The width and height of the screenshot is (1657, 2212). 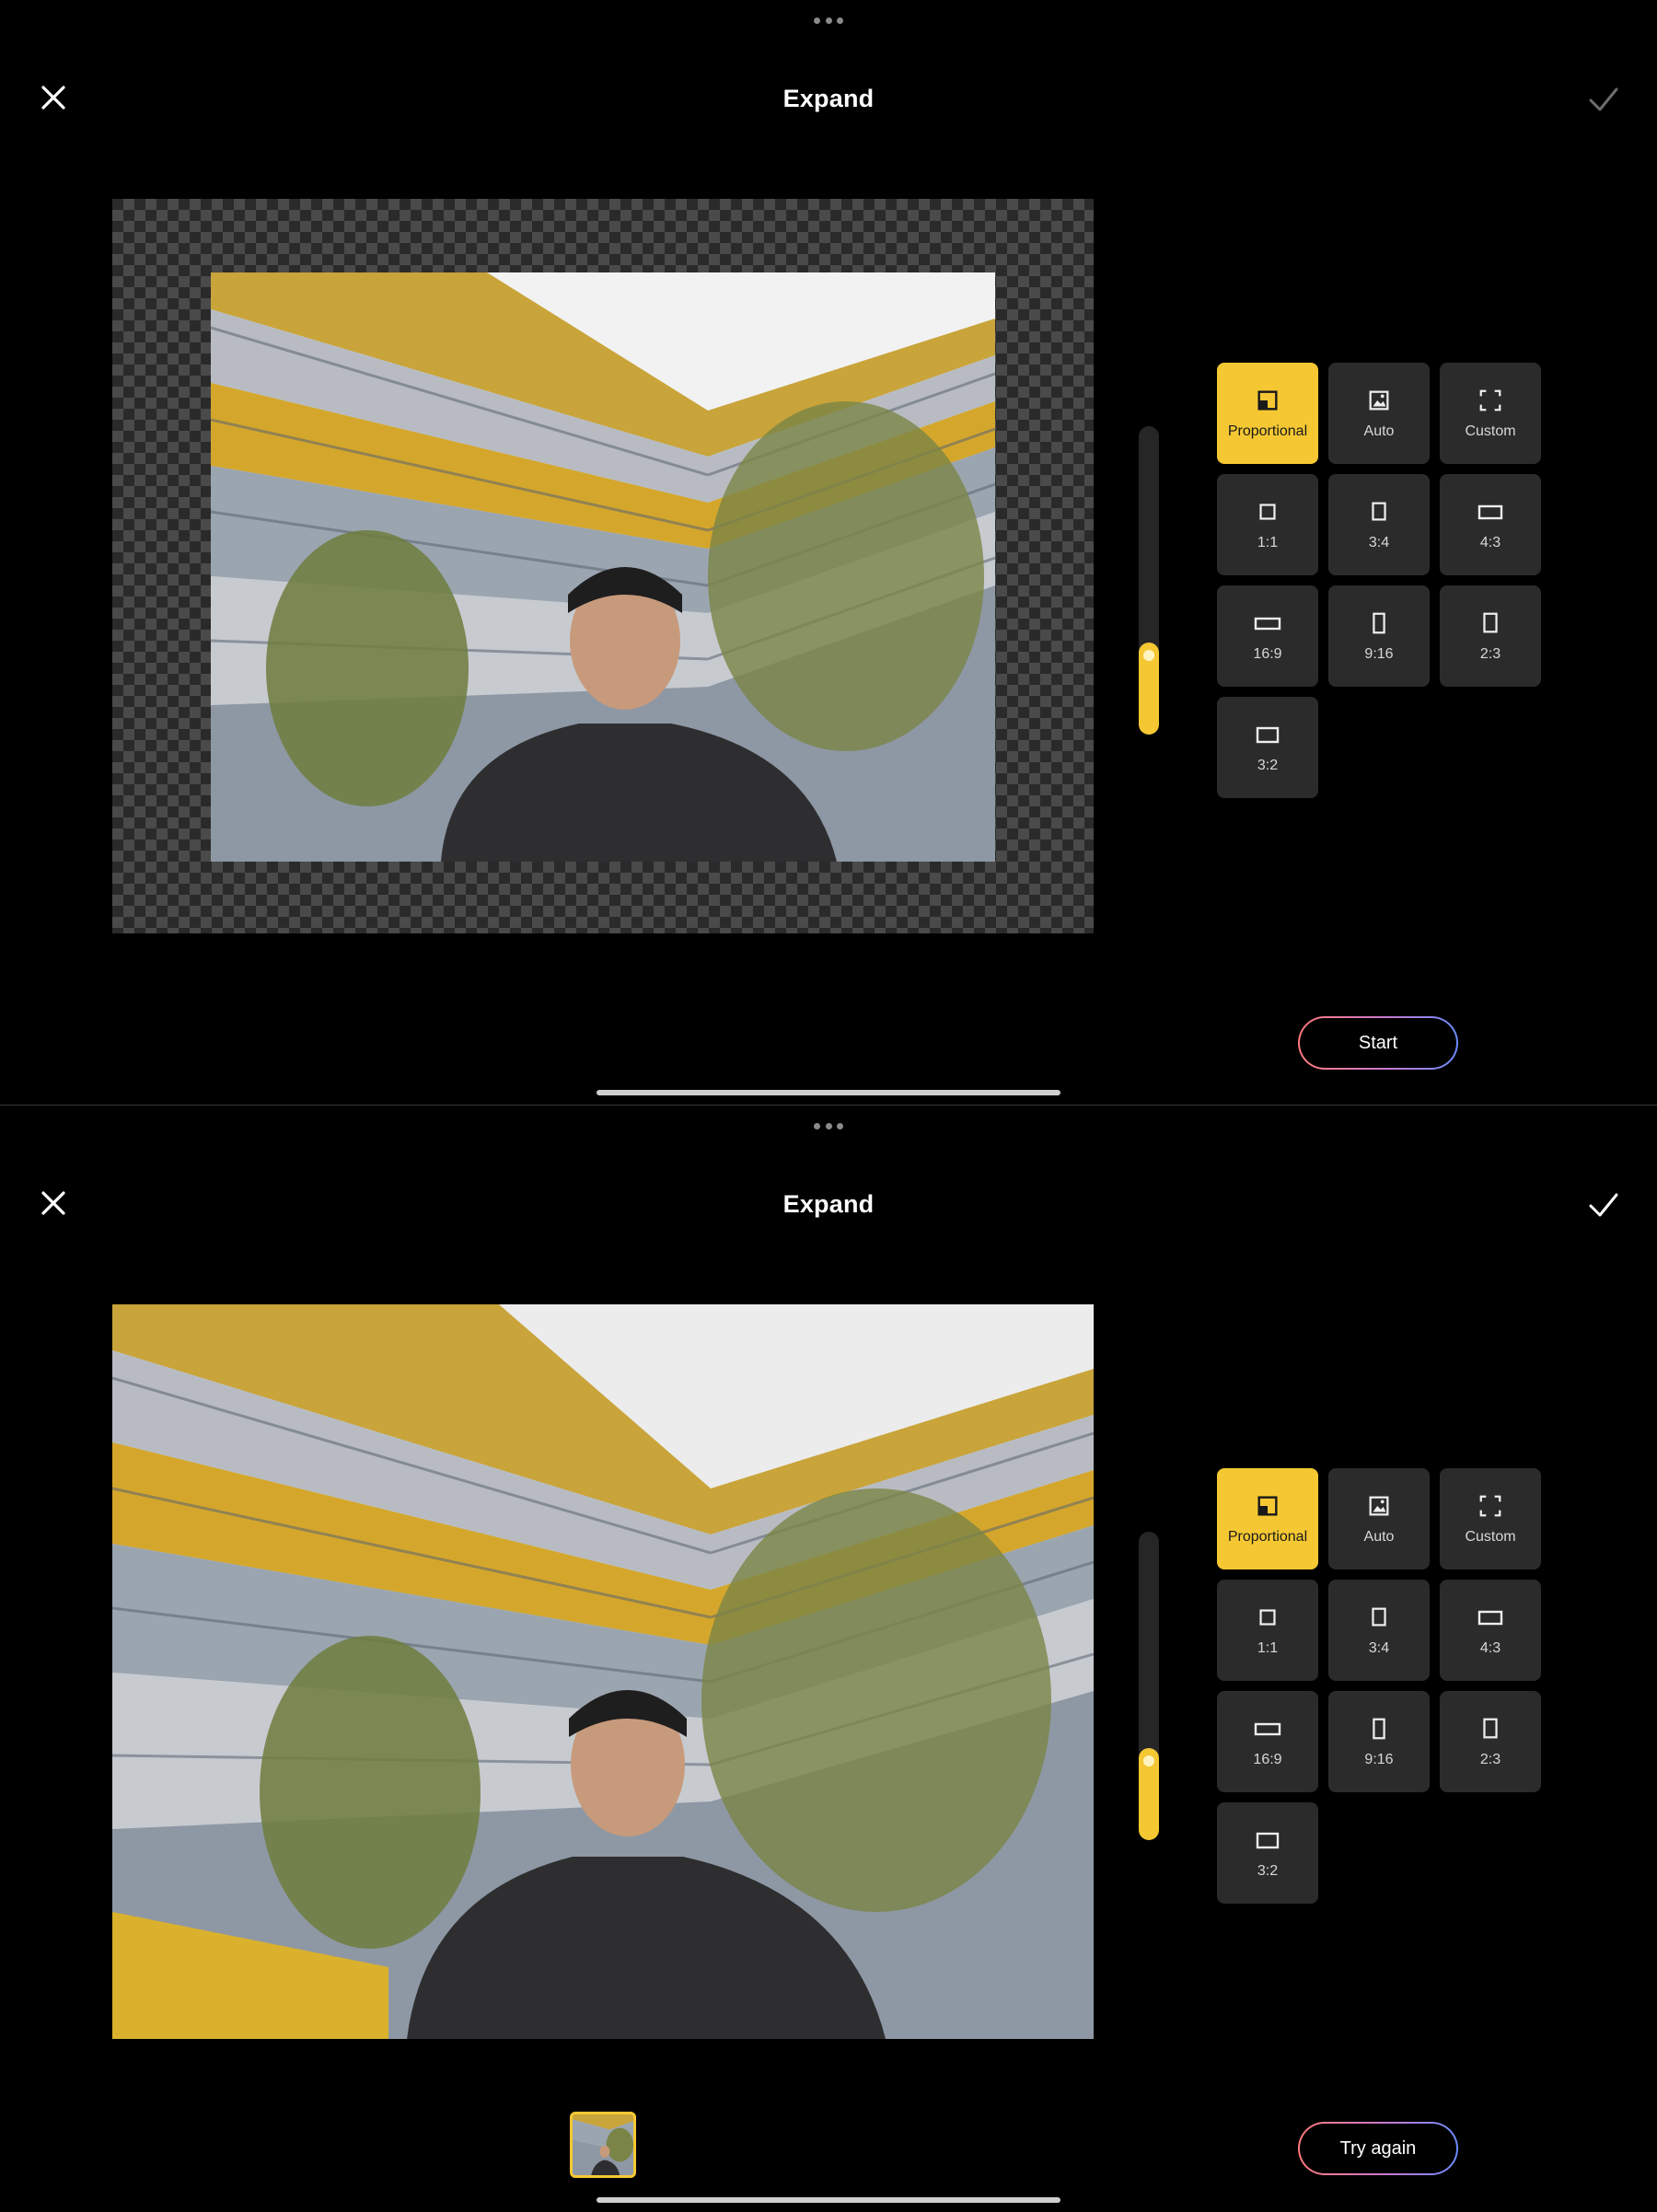 What do you see at coordinates (1378, 2148) in the screenshot?
I see `try-again-button: Try again` at bounding box center [1378, 2148].